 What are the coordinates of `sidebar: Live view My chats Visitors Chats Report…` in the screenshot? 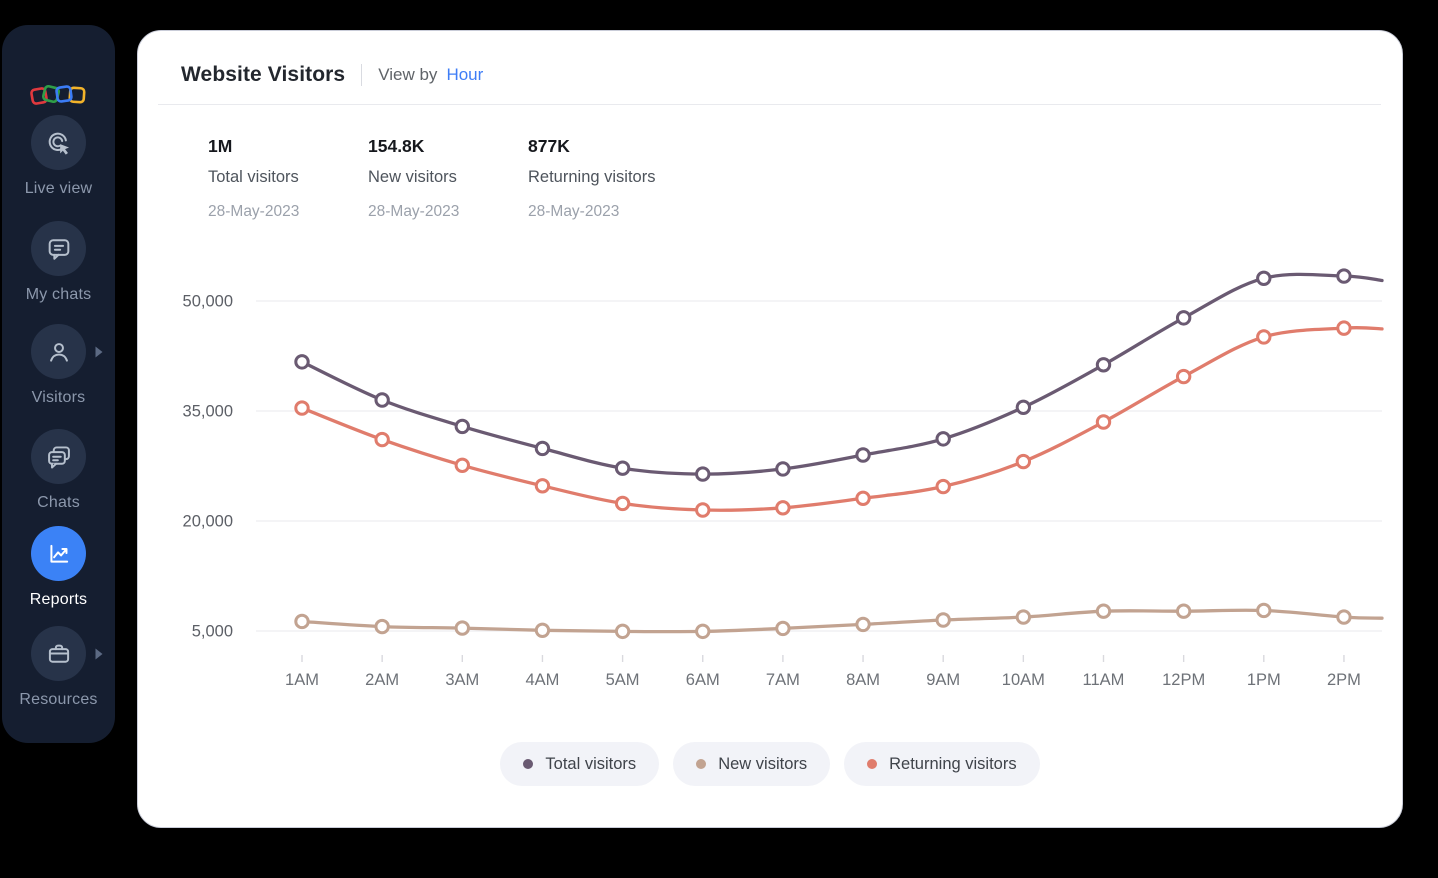 It's located at (58, 384).